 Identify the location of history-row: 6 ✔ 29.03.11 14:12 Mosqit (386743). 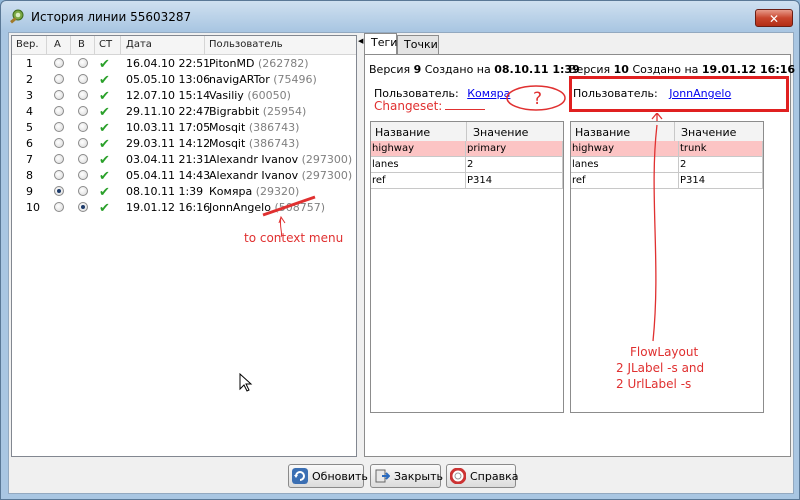
(184, 144).